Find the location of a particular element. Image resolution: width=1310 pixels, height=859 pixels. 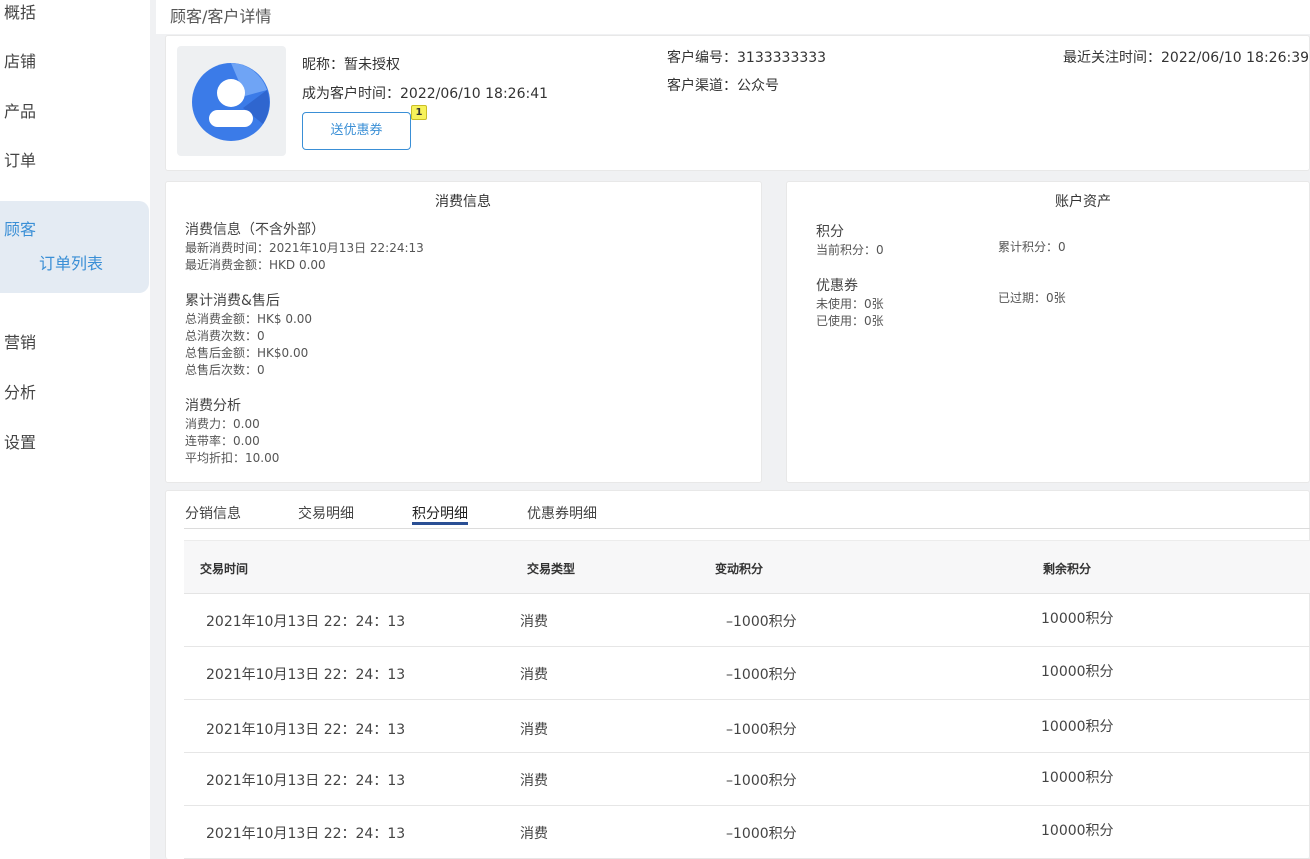

sidebar-item-product: 产品 is located at coordinates (20, 112).